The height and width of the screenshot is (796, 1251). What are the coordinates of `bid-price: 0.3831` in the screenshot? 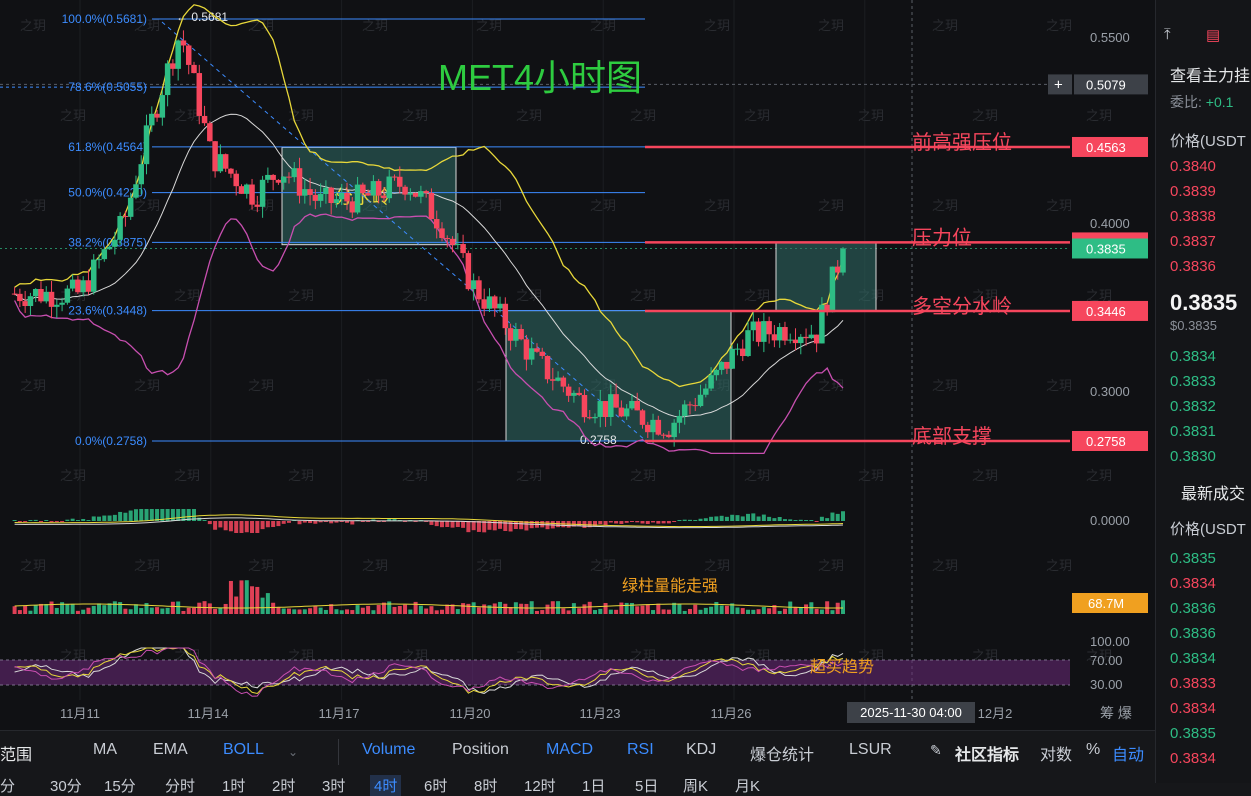 It's located at (1193, 431).